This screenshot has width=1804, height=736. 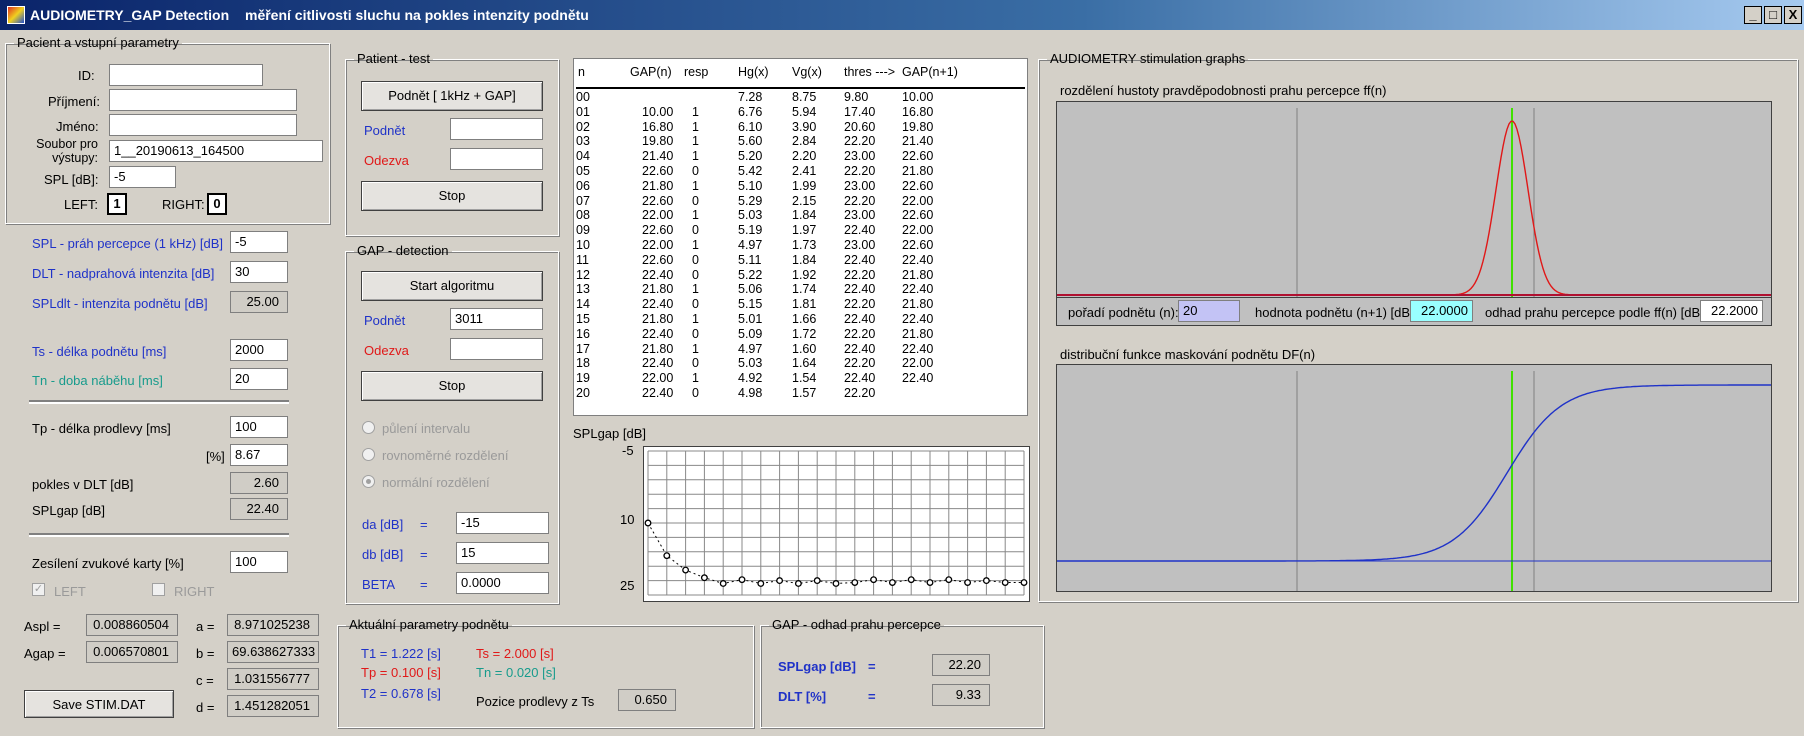 I want to click on table-row: 07 22.60 0 5.29 2.15 22.20 22.00, so click(x=800, y=201).